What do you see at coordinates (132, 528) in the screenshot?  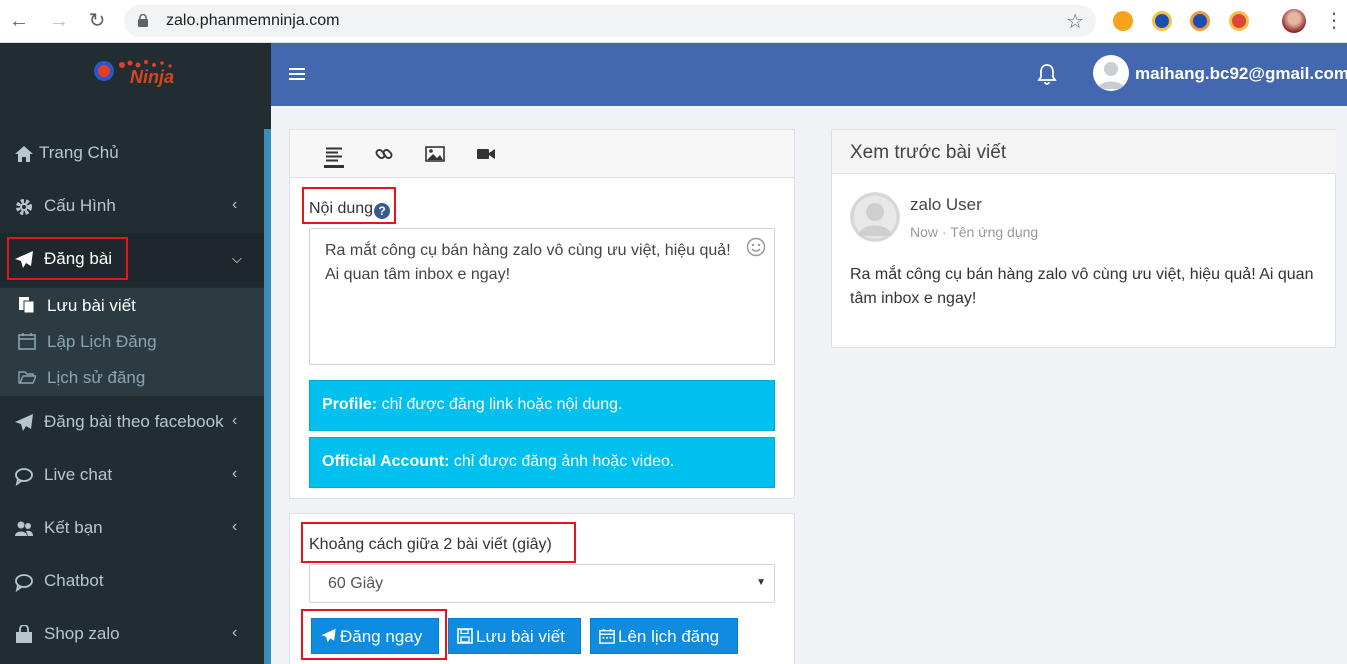 I see `sidebar-item-add-friends: Kết bạn ‹` at bounding box center [132, 528].